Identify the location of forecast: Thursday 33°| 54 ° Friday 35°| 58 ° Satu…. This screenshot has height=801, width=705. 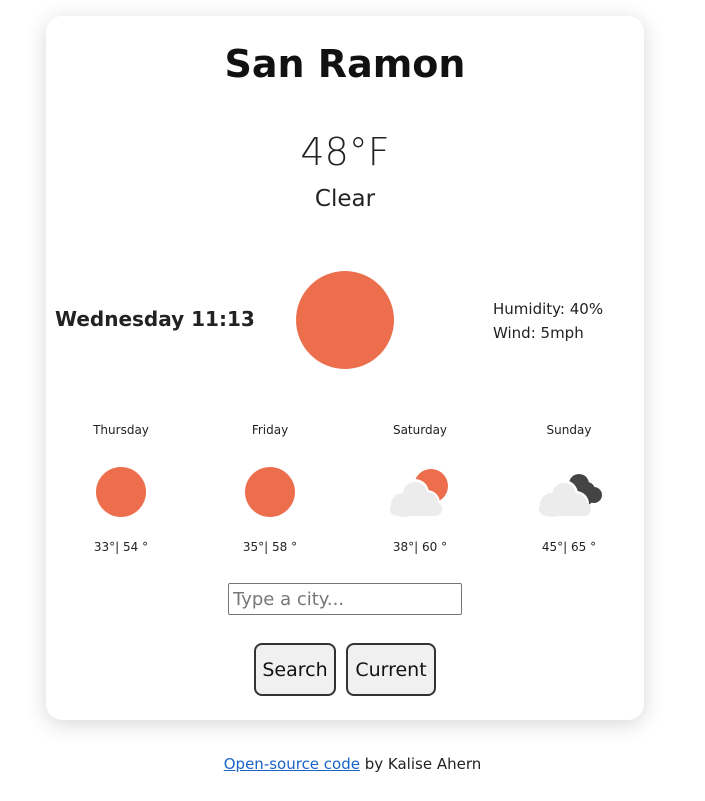
(345, 492).